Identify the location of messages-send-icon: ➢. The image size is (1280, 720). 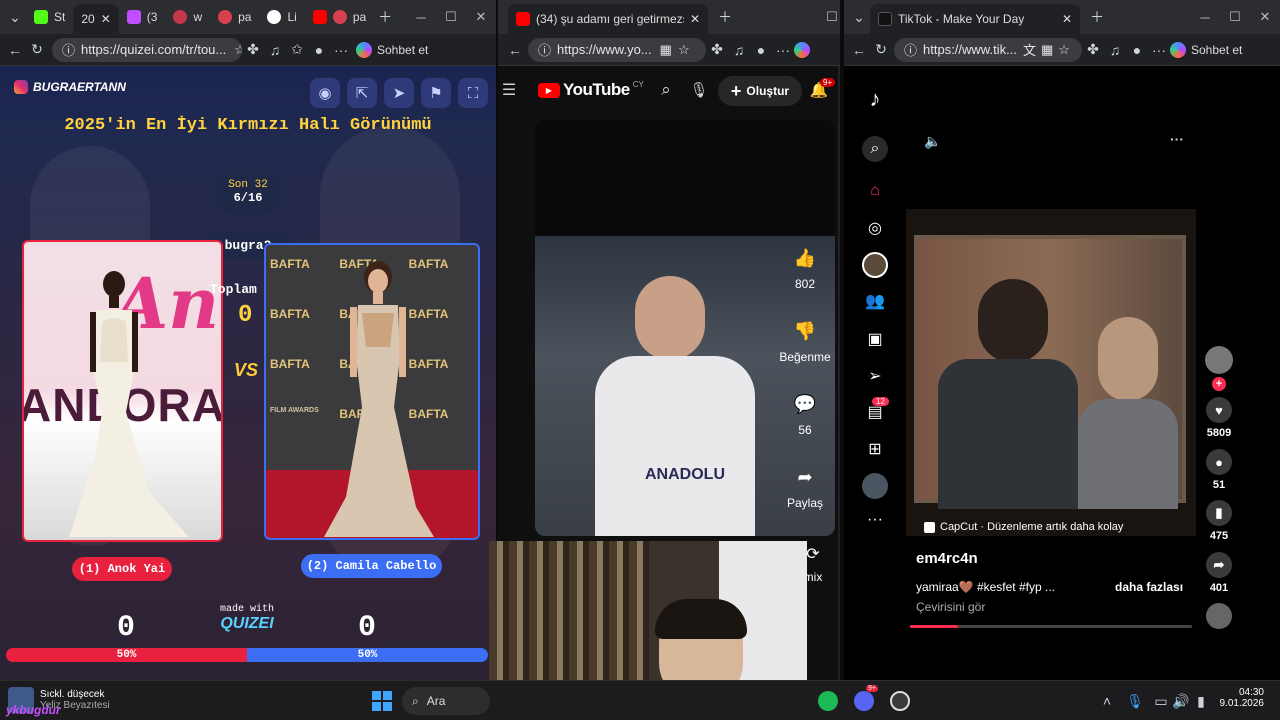
(875, 376).